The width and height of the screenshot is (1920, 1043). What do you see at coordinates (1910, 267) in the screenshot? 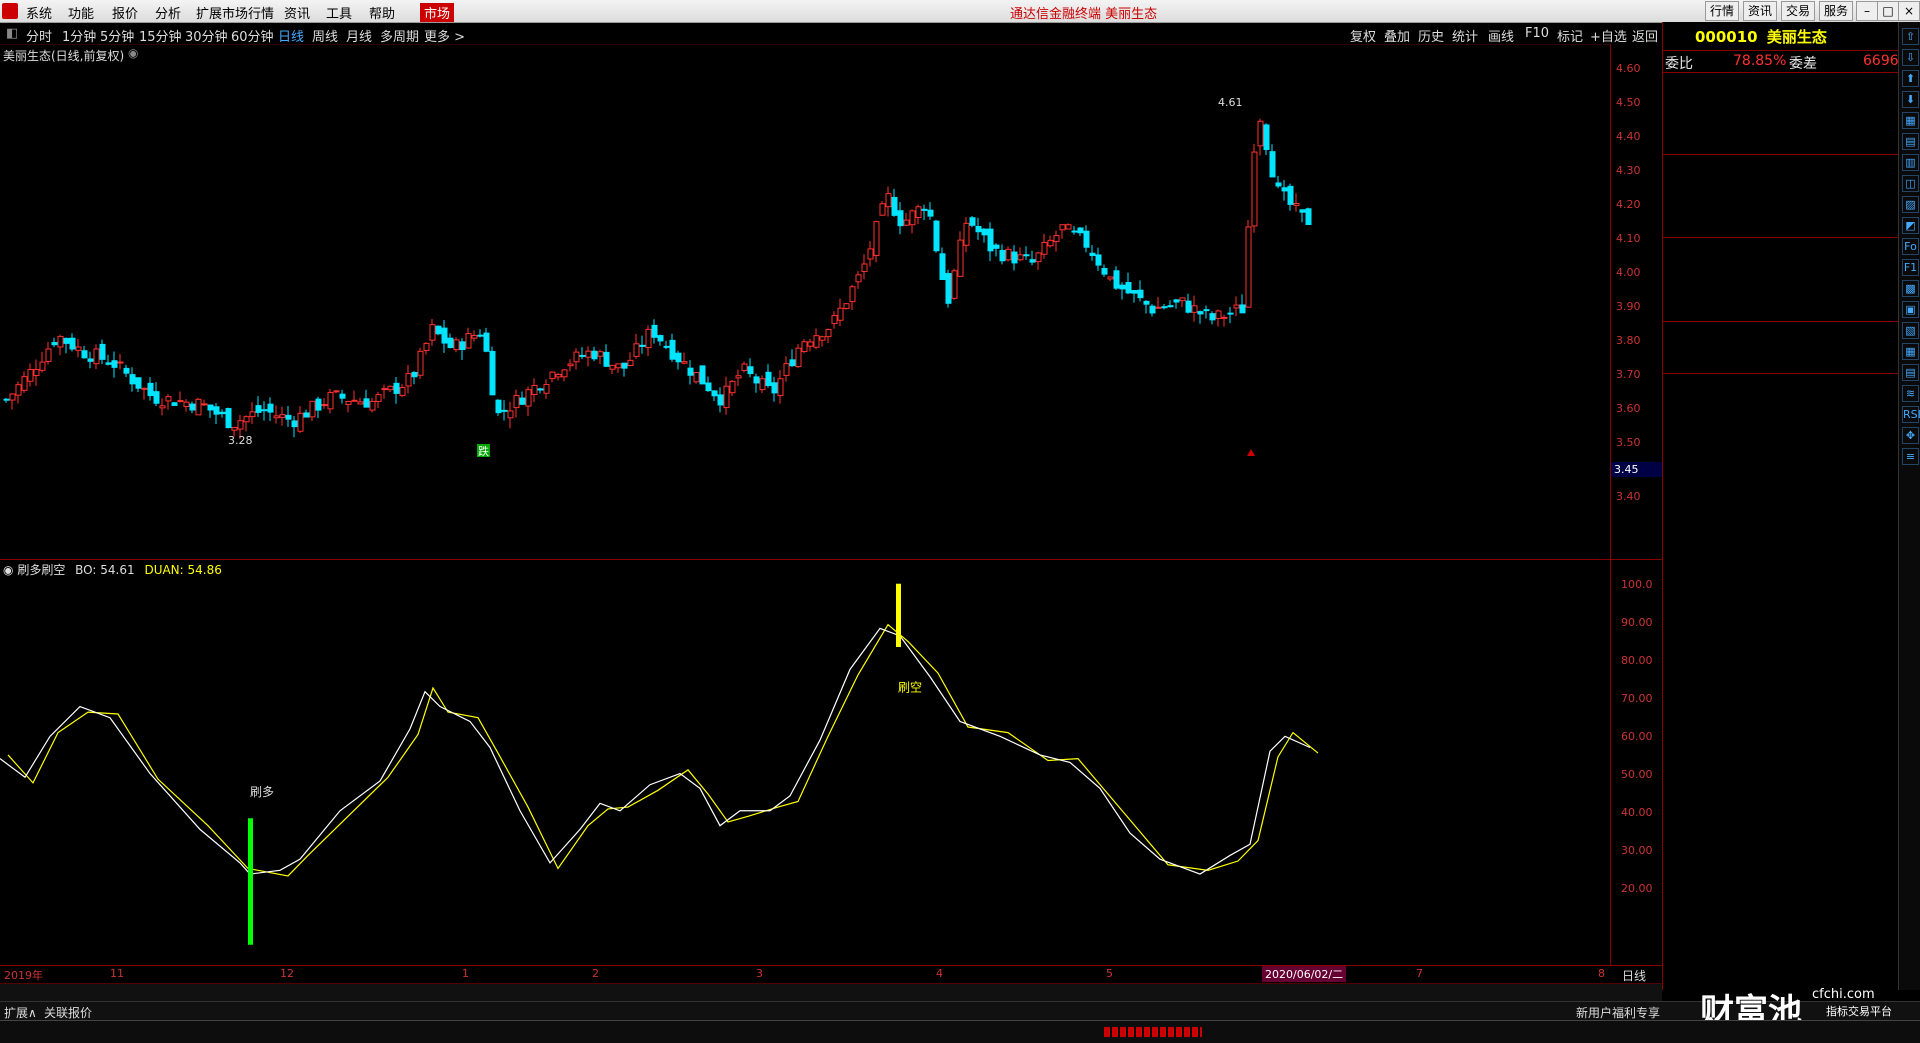
I see `sidebar-tool-icon: F1` at bounding box center [1910, 267].